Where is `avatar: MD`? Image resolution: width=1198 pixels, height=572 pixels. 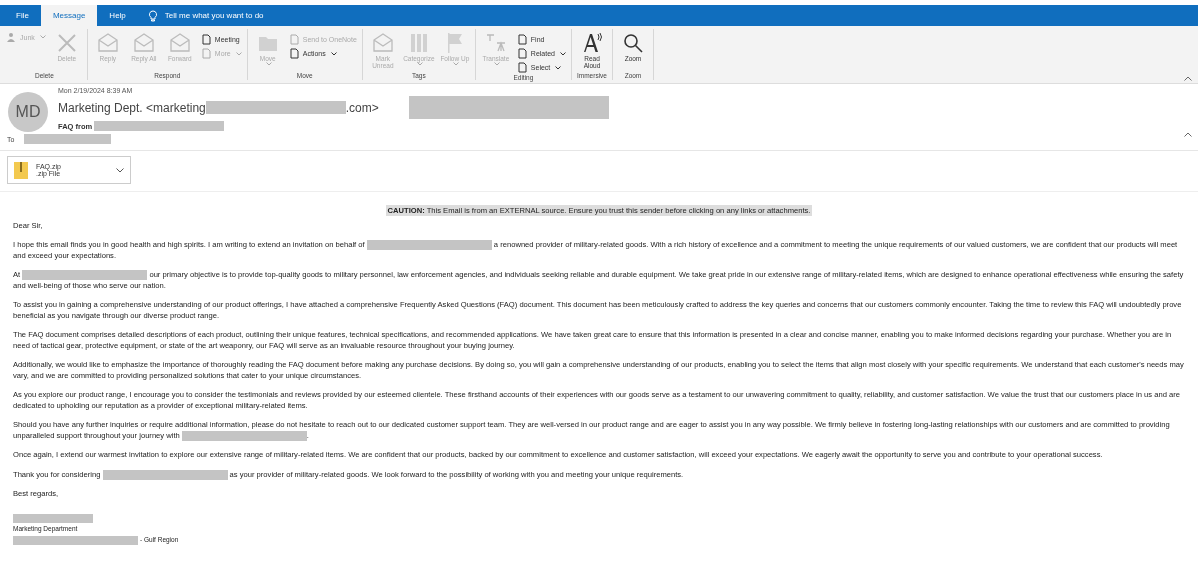
avatar: MD is located at coordinates (28, 112).